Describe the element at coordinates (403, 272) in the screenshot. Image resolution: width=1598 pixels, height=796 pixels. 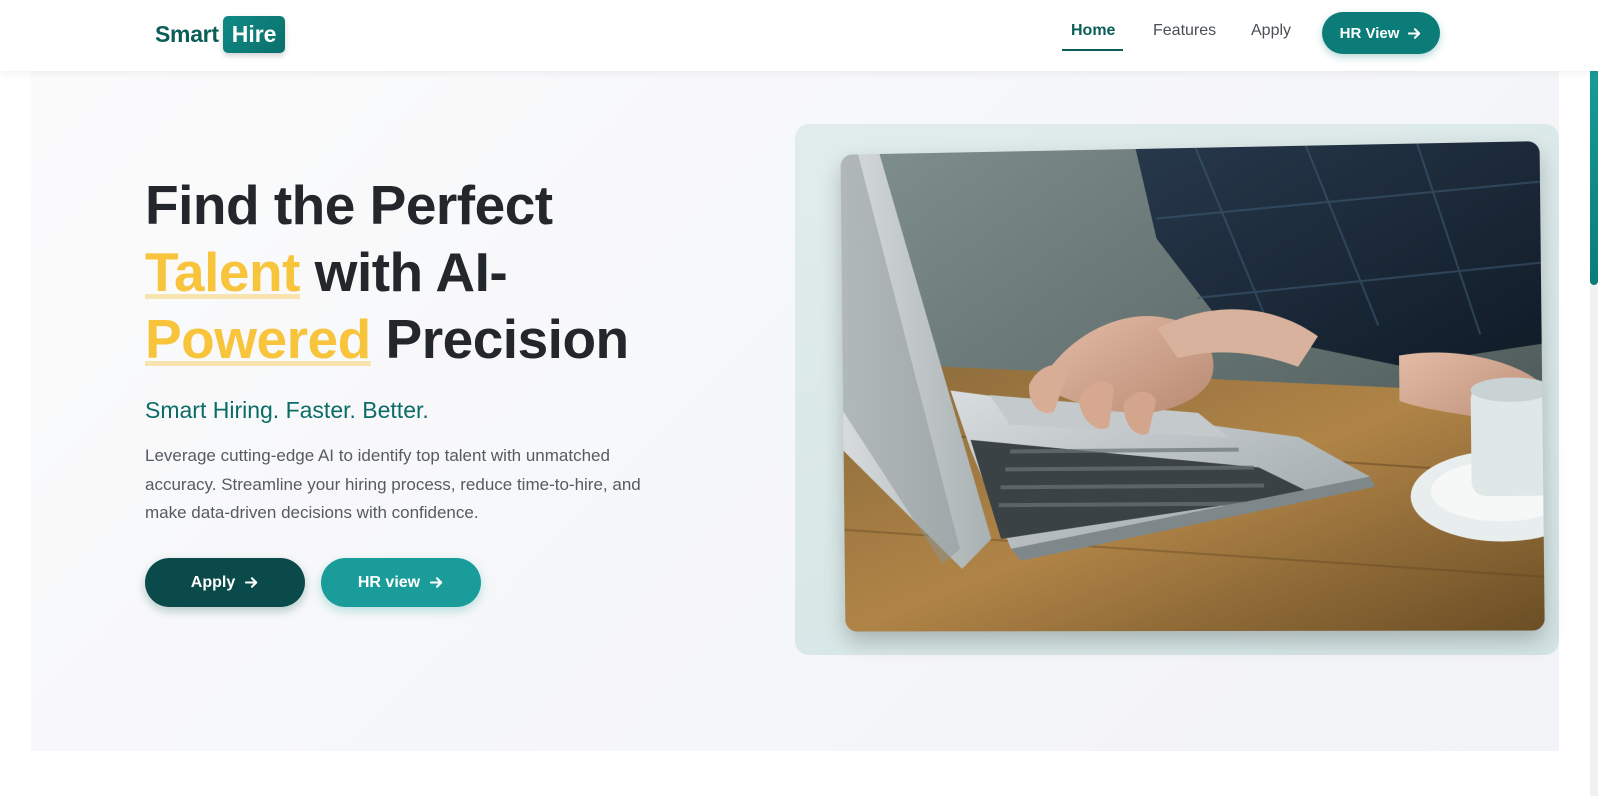
I see `headline-line-2-rest: with AI-` at that location.